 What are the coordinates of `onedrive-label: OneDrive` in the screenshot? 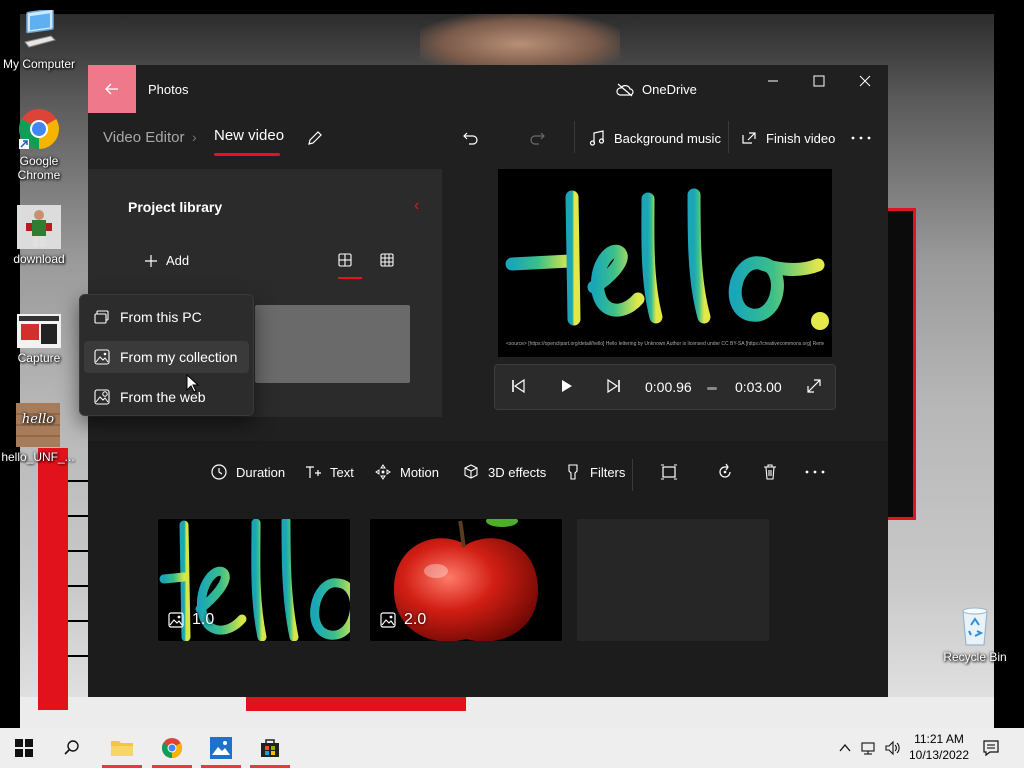 It's located at (669, 89).